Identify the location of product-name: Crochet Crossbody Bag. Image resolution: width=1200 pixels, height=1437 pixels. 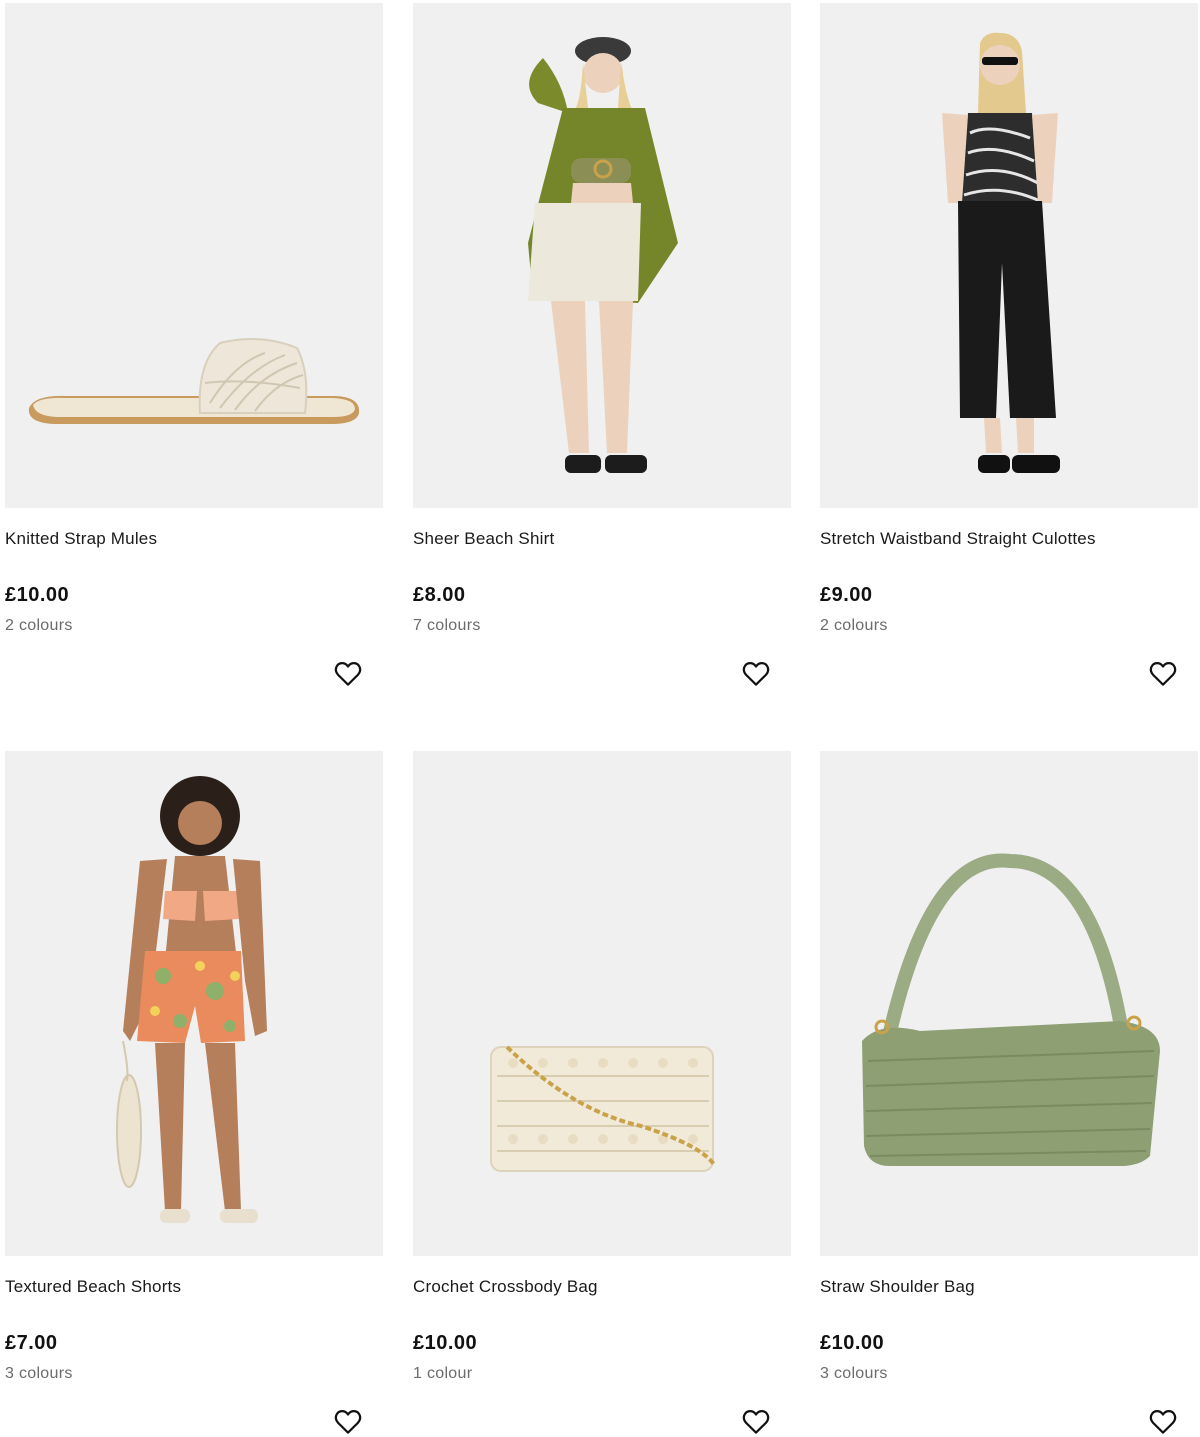
(505, 1287).